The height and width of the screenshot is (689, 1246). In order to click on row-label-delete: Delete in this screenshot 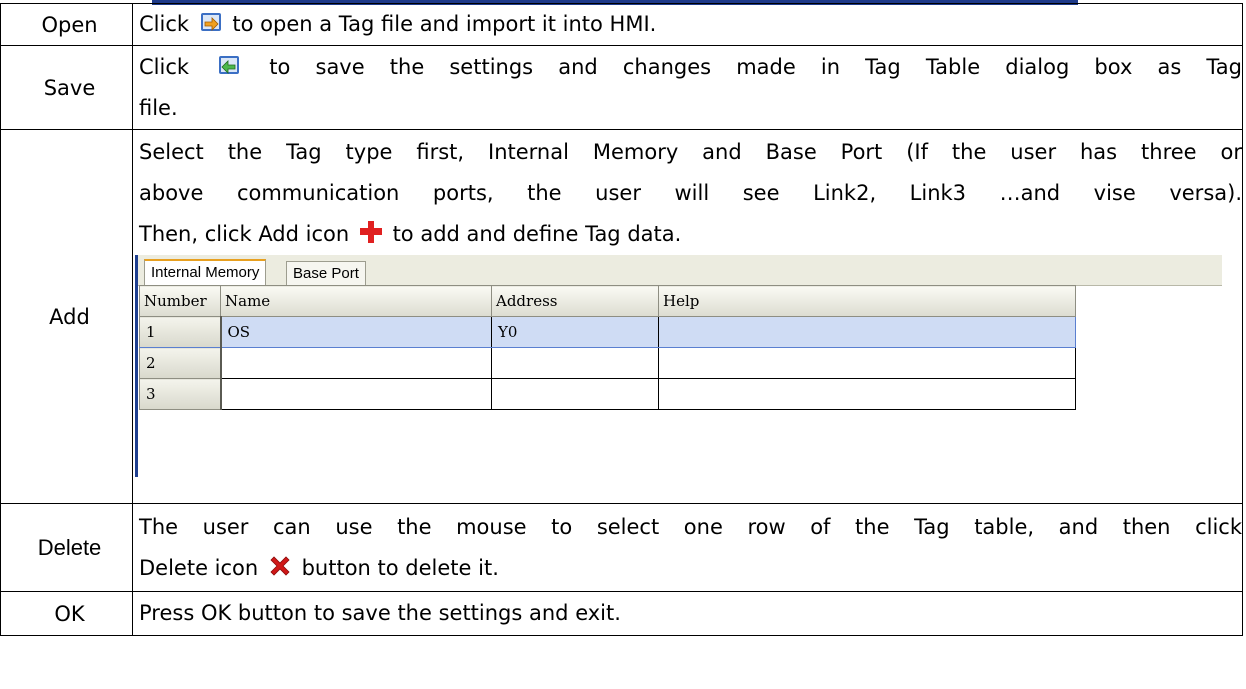, I will do `click(66, 547)`.